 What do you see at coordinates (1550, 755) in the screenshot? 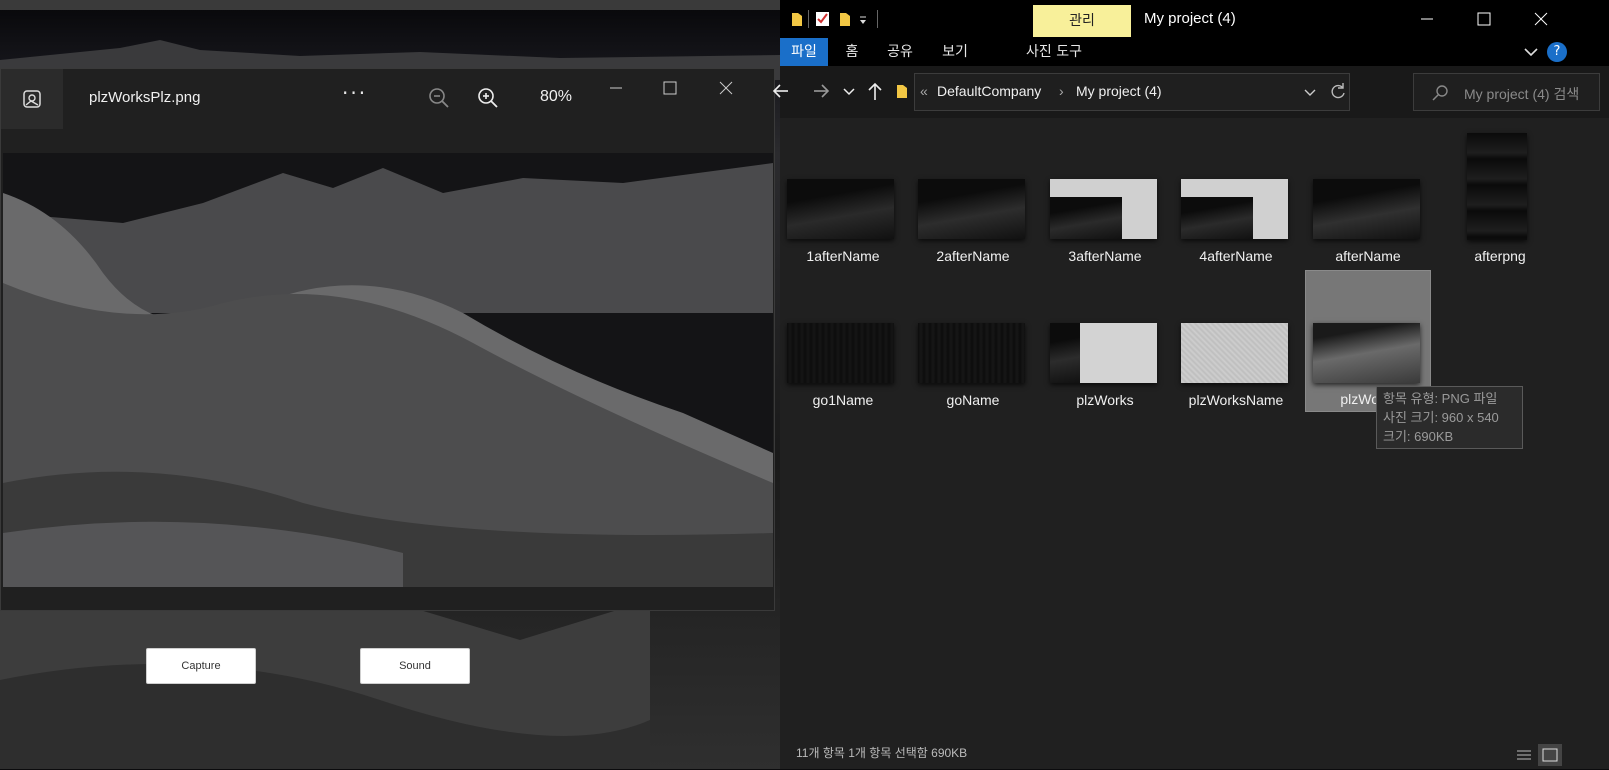
I see `large-icons-view-icon` at bounding box center [1550, 755].